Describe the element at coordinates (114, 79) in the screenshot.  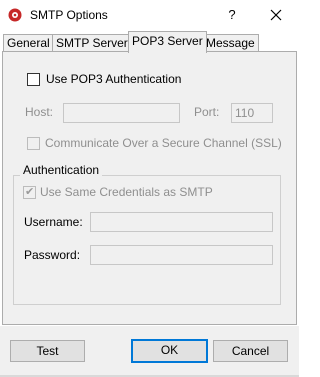
I see `use-pop3-auth-label: Use POP3 Authentication` at that location.